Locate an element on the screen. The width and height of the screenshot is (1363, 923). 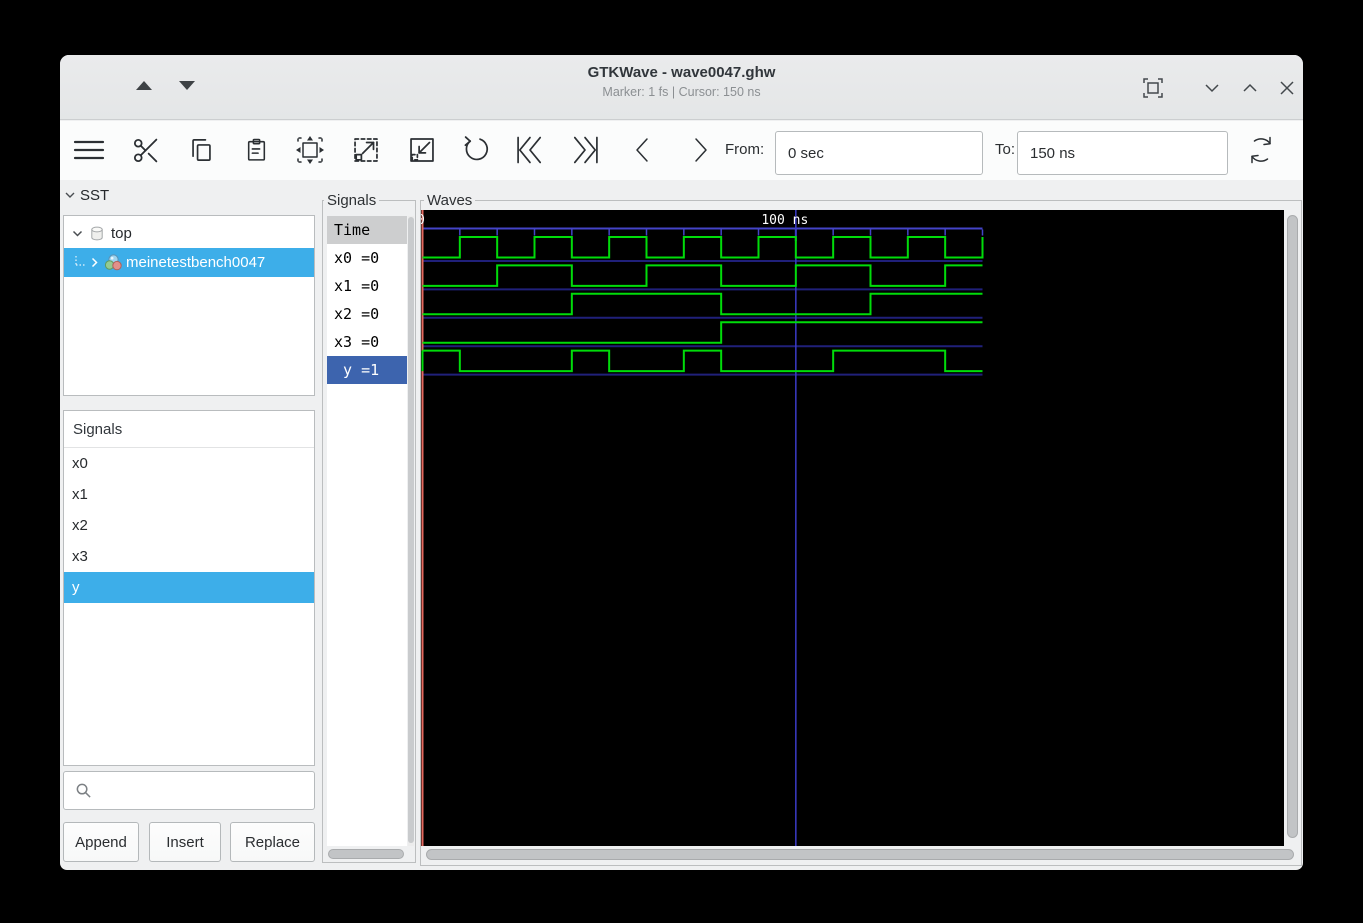
time-header: Time is located at coordinates (367, 230).